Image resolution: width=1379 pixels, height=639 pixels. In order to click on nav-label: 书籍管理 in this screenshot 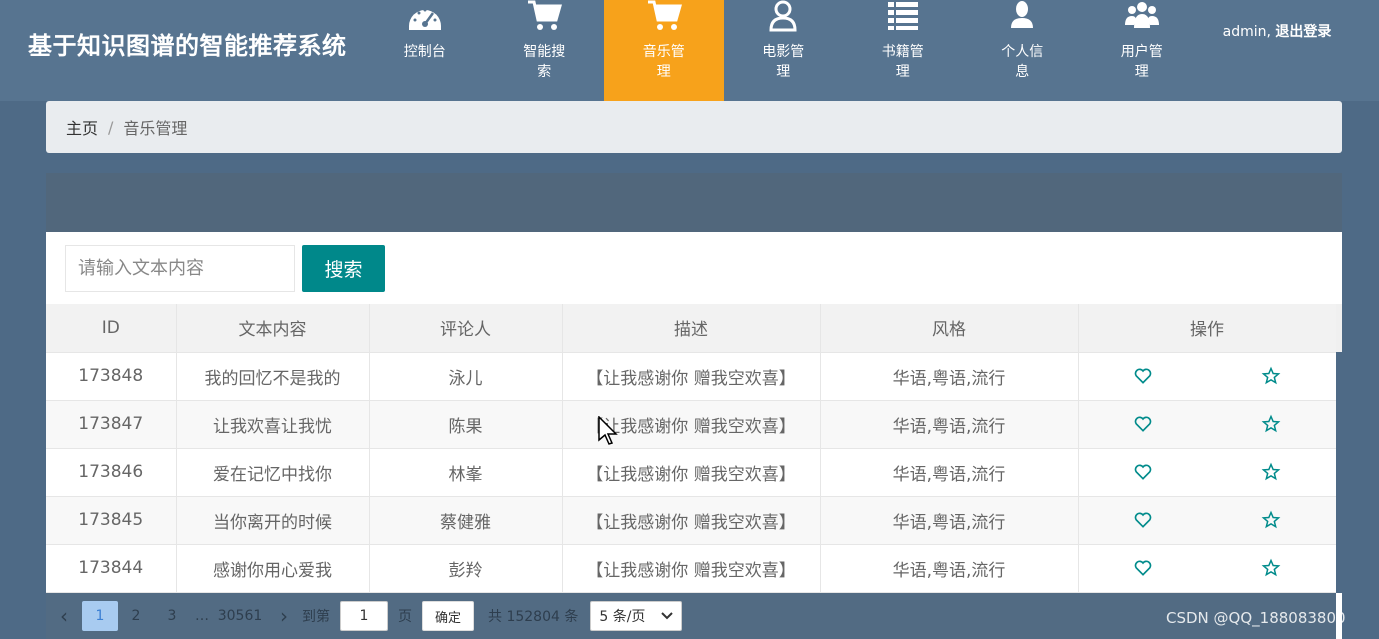, I will do `click(902, 62)`.